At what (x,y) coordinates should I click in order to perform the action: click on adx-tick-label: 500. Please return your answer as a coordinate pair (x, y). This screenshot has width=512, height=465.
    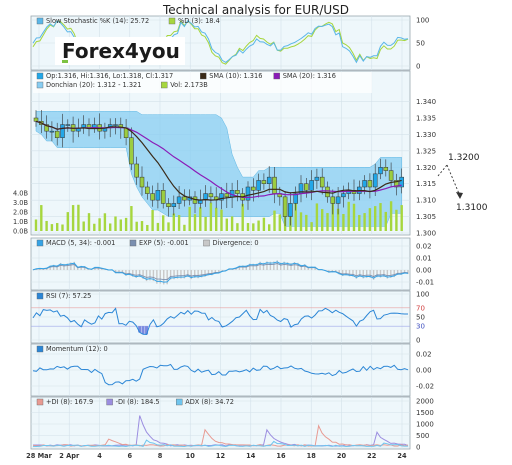
    Looking at the image, I should click on (422, 436).